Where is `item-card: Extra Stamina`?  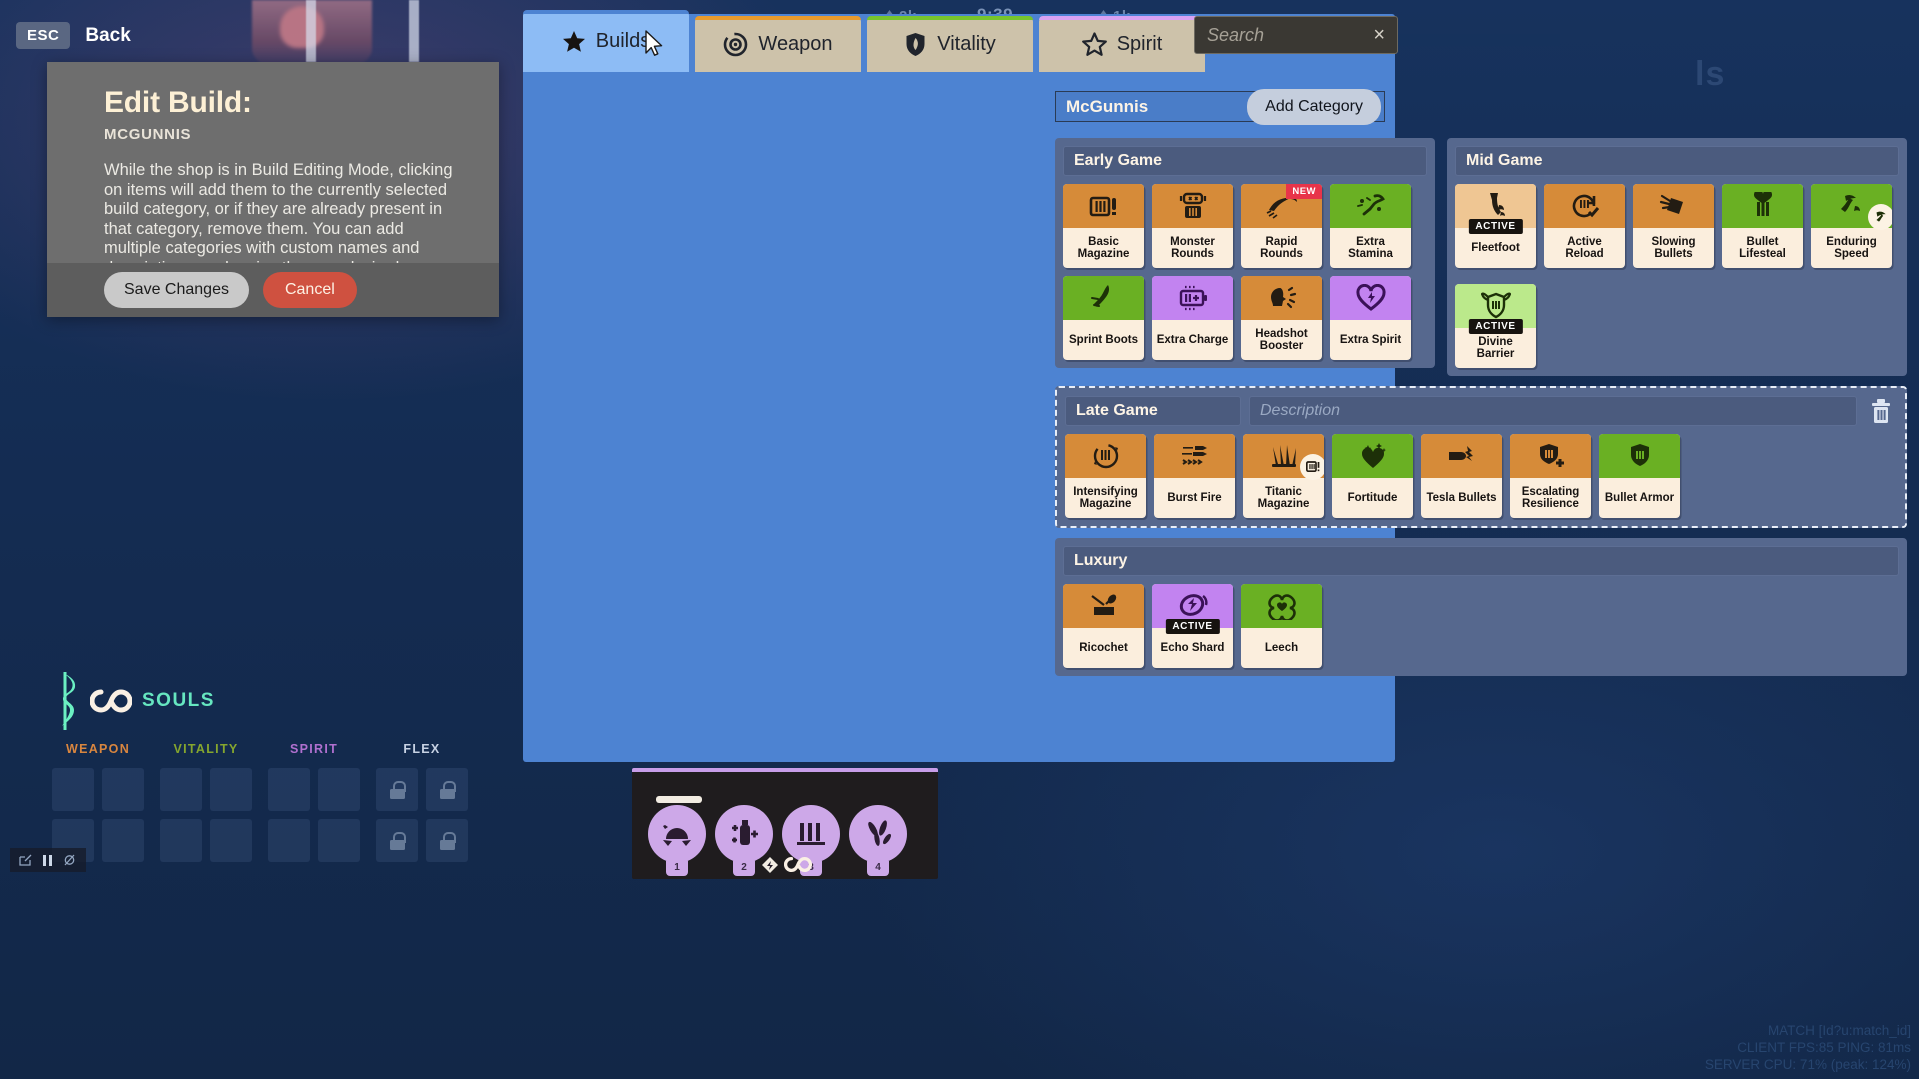 item-card: Extra Stamina is located at coordinates (1370, 226).